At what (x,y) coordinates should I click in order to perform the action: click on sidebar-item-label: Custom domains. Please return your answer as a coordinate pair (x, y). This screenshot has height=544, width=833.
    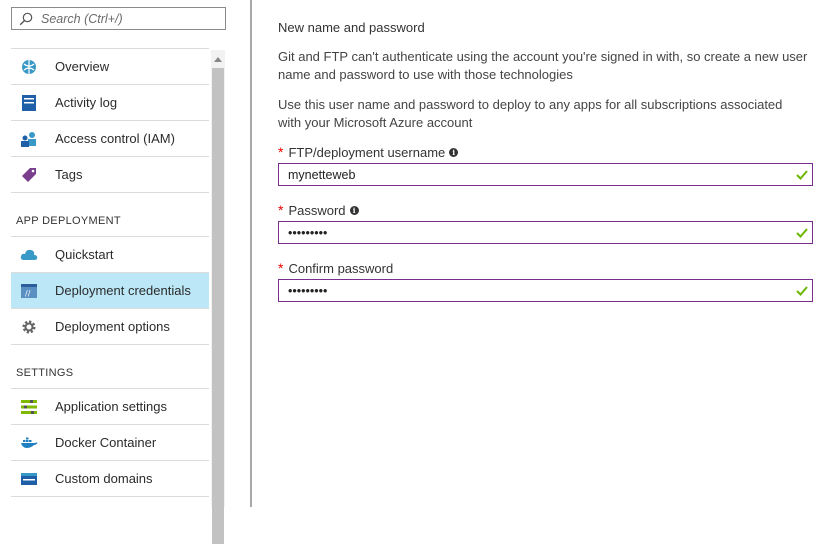
    Looking at the image, I should click on (104, 478).